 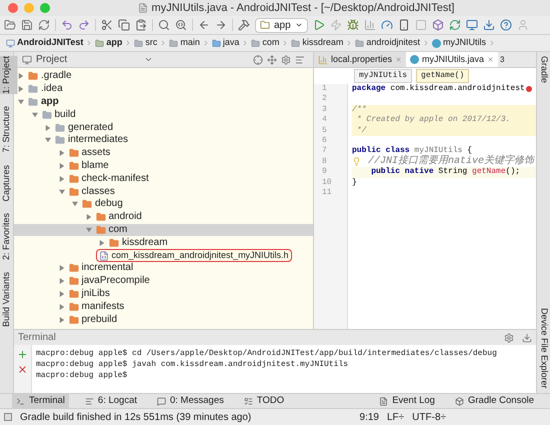 I want to click on tree-item: prebuild, so click(x=100, y=319).